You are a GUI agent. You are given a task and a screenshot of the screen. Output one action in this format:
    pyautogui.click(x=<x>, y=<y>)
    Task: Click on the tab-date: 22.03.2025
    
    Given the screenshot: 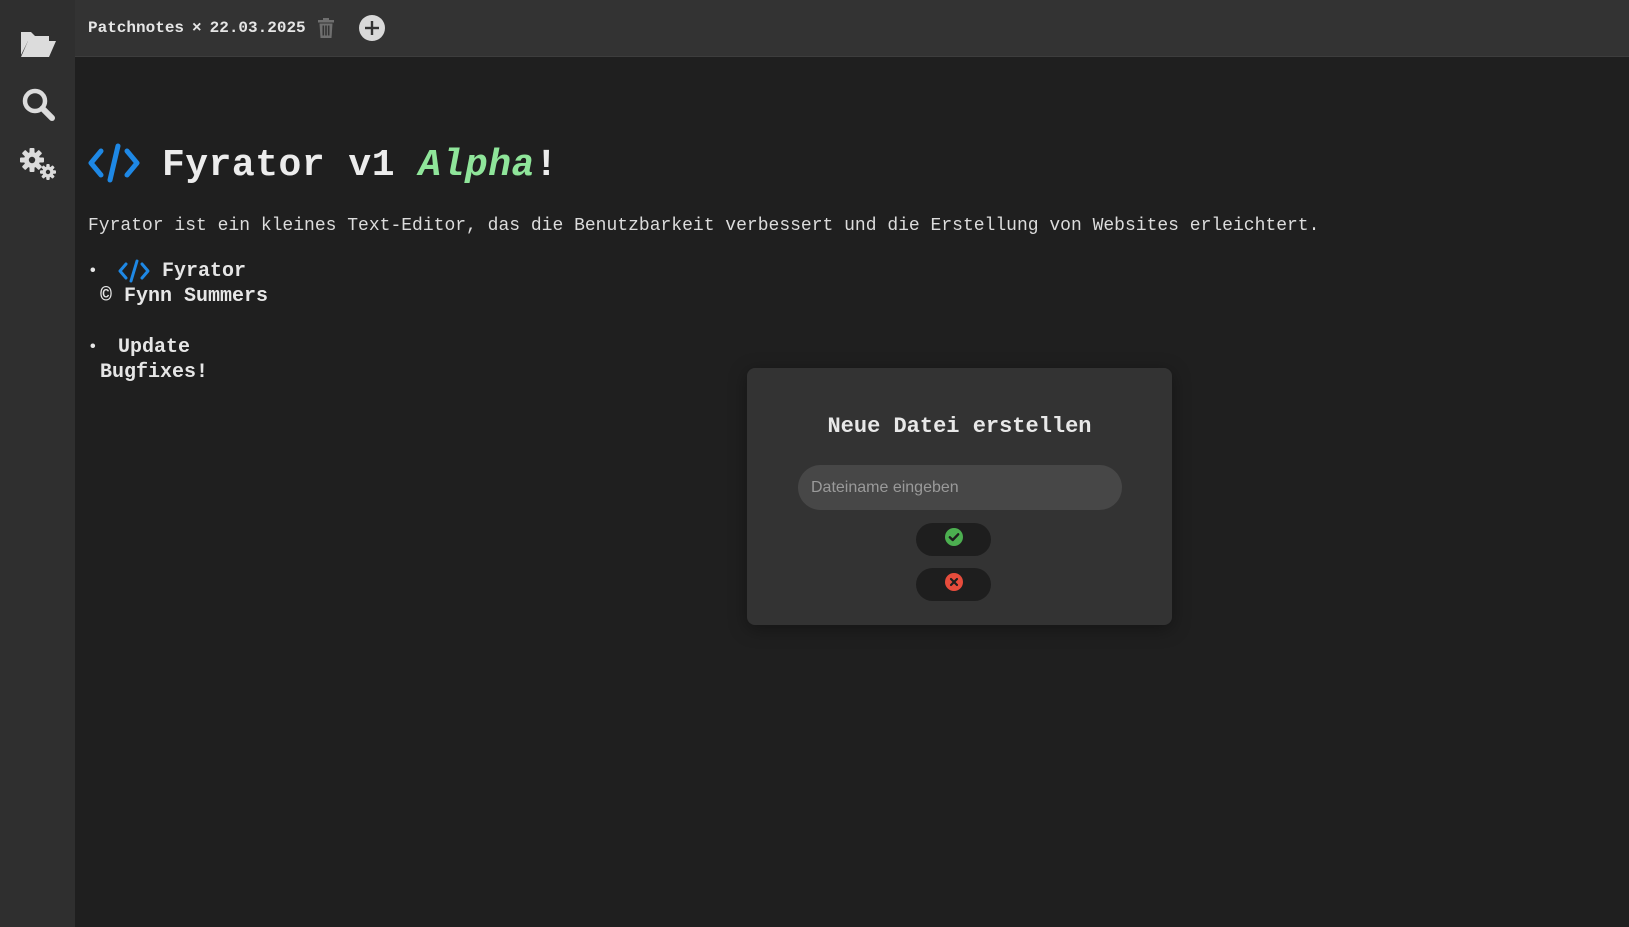 What is the action you would take?
    pyautogui.click(x=257, y=28)
    